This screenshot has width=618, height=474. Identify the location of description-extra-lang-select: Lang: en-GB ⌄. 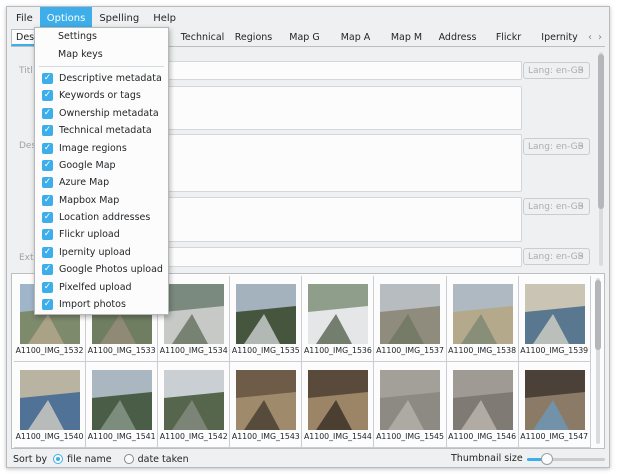
(556, 206).